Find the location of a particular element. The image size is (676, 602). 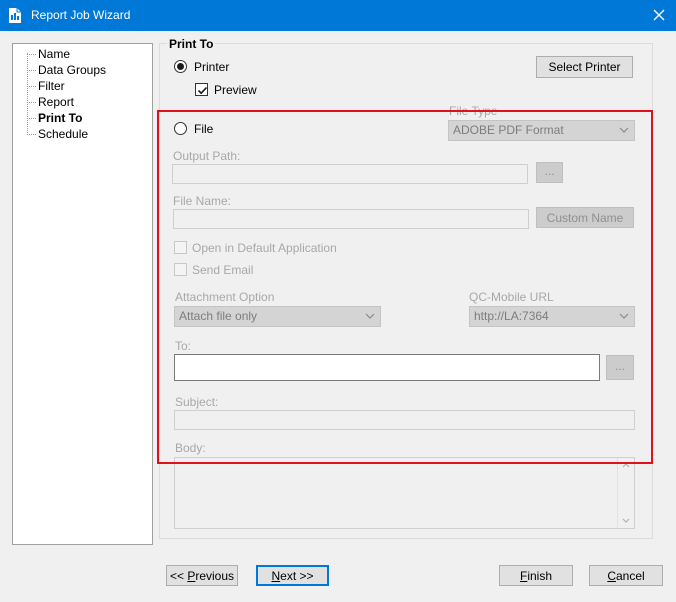

subject-label: Subject: is located at coordinates (197, 402).